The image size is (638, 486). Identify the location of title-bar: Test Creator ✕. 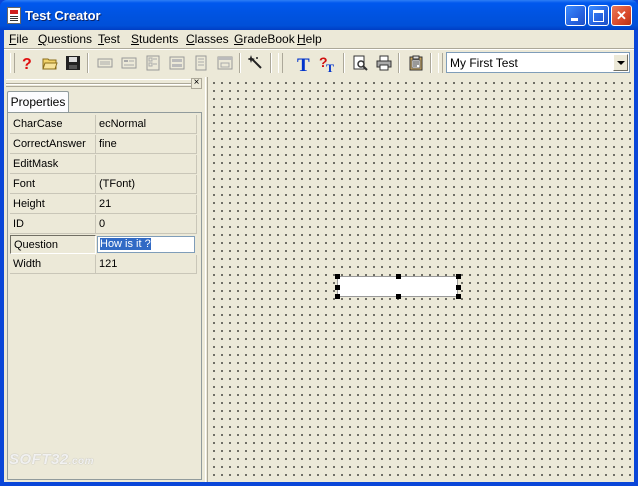
(319, 15).